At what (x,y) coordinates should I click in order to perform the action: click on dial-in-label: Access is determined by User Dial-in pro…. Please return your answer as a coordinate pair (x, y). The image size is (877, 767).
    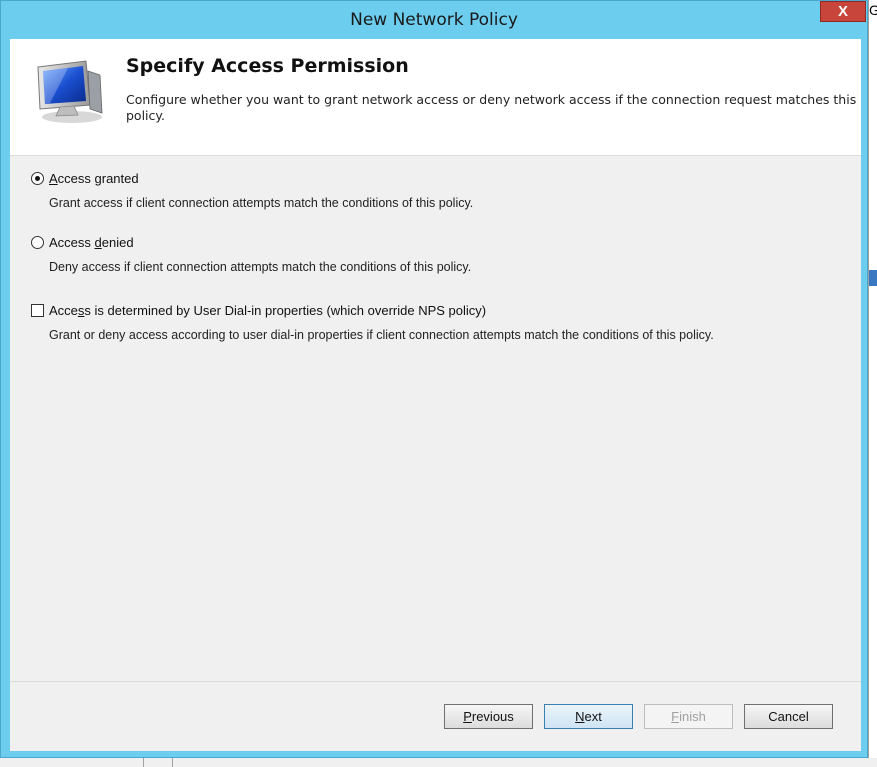
    Looking at the image, I should click on (268, 310).